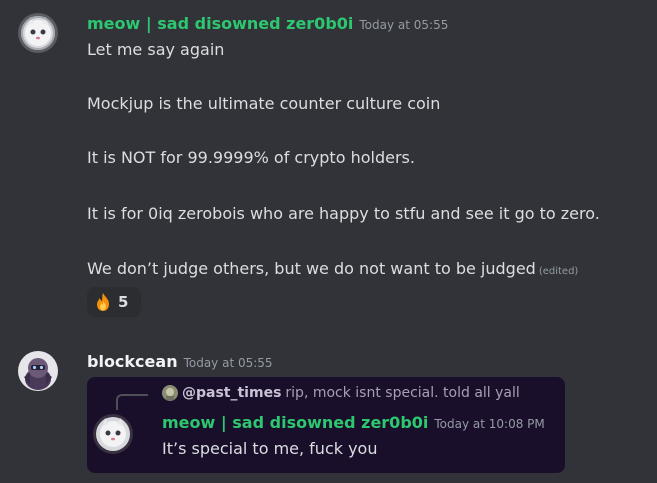 The height and width of the screenshot is (483, 657). Describe the element at coordinates (270, 448) in the screenshot. I see `embed-message-text: It’s special to me, fuck you` at that location.